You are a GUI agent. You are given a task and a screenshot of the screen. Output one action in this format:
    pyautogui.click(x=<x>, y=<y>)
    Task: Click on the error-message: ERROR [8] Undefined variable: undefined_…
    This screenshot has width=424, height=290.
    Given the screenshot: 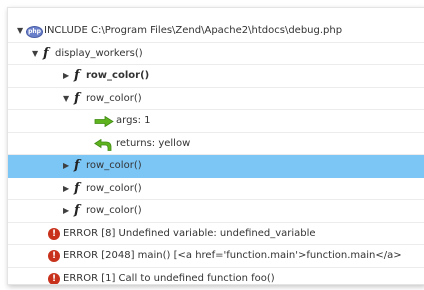 What is the action you would take?
    pyautogui.click(x=189, y=233)
    